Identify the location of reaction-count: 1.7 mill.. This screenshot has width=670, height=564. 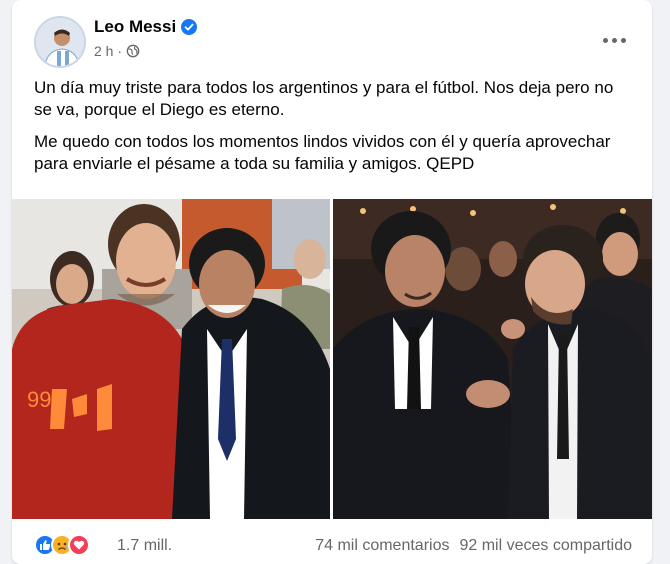
(144, 546).